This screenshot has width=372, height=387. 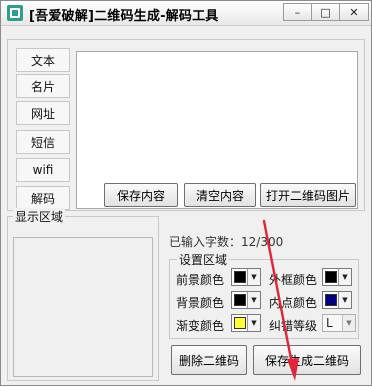 I want to click on foreground-color-label: 前景颜色, so click(x=200, y=280).